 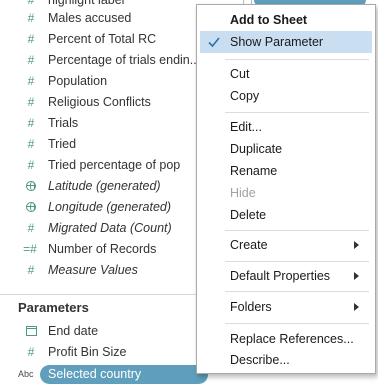 I want to click on menu-item-label: Copy, so click(x=245, y=96).